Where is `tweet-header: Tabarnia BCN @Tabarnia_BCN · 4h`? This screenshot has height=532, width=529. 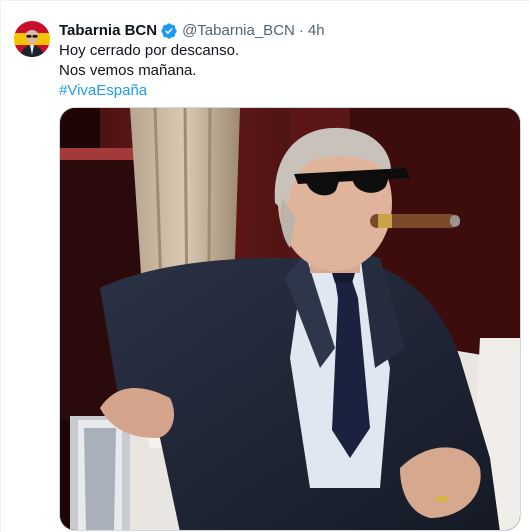
tweet-header: Tabarnia BCN @Tabarnia_BCN · 4h is located at coordinates (192, 31).